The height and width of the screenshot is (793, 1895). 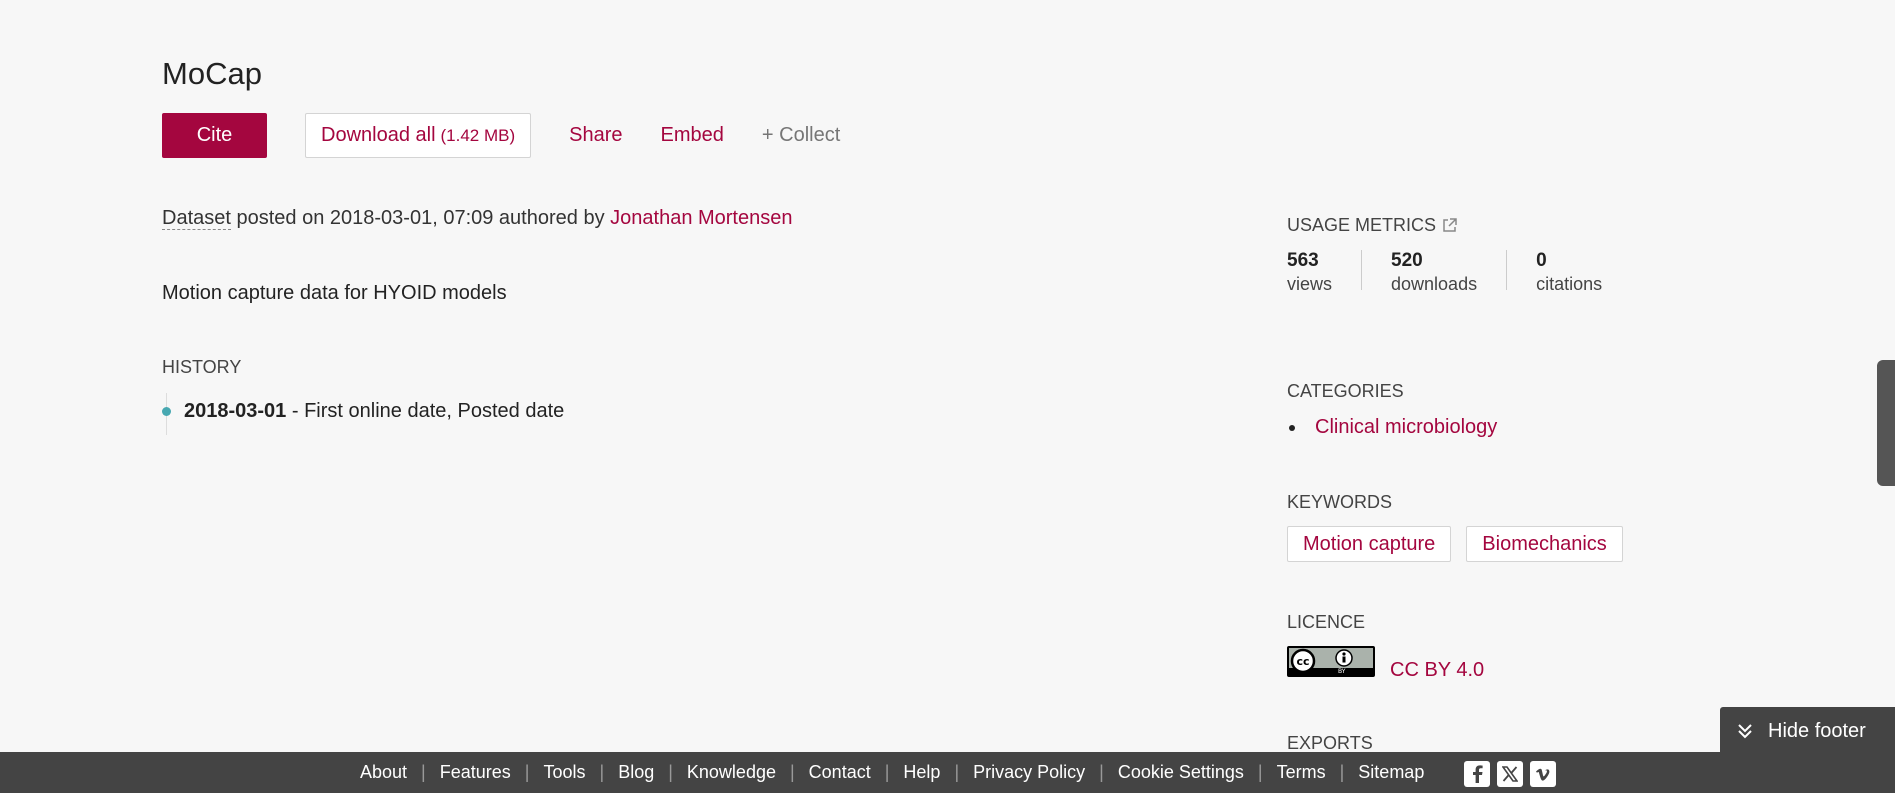 What do you see at coordinates (1886, 423) in the screenshot?
I see `side-tab` at bounding box center [1886, 423].